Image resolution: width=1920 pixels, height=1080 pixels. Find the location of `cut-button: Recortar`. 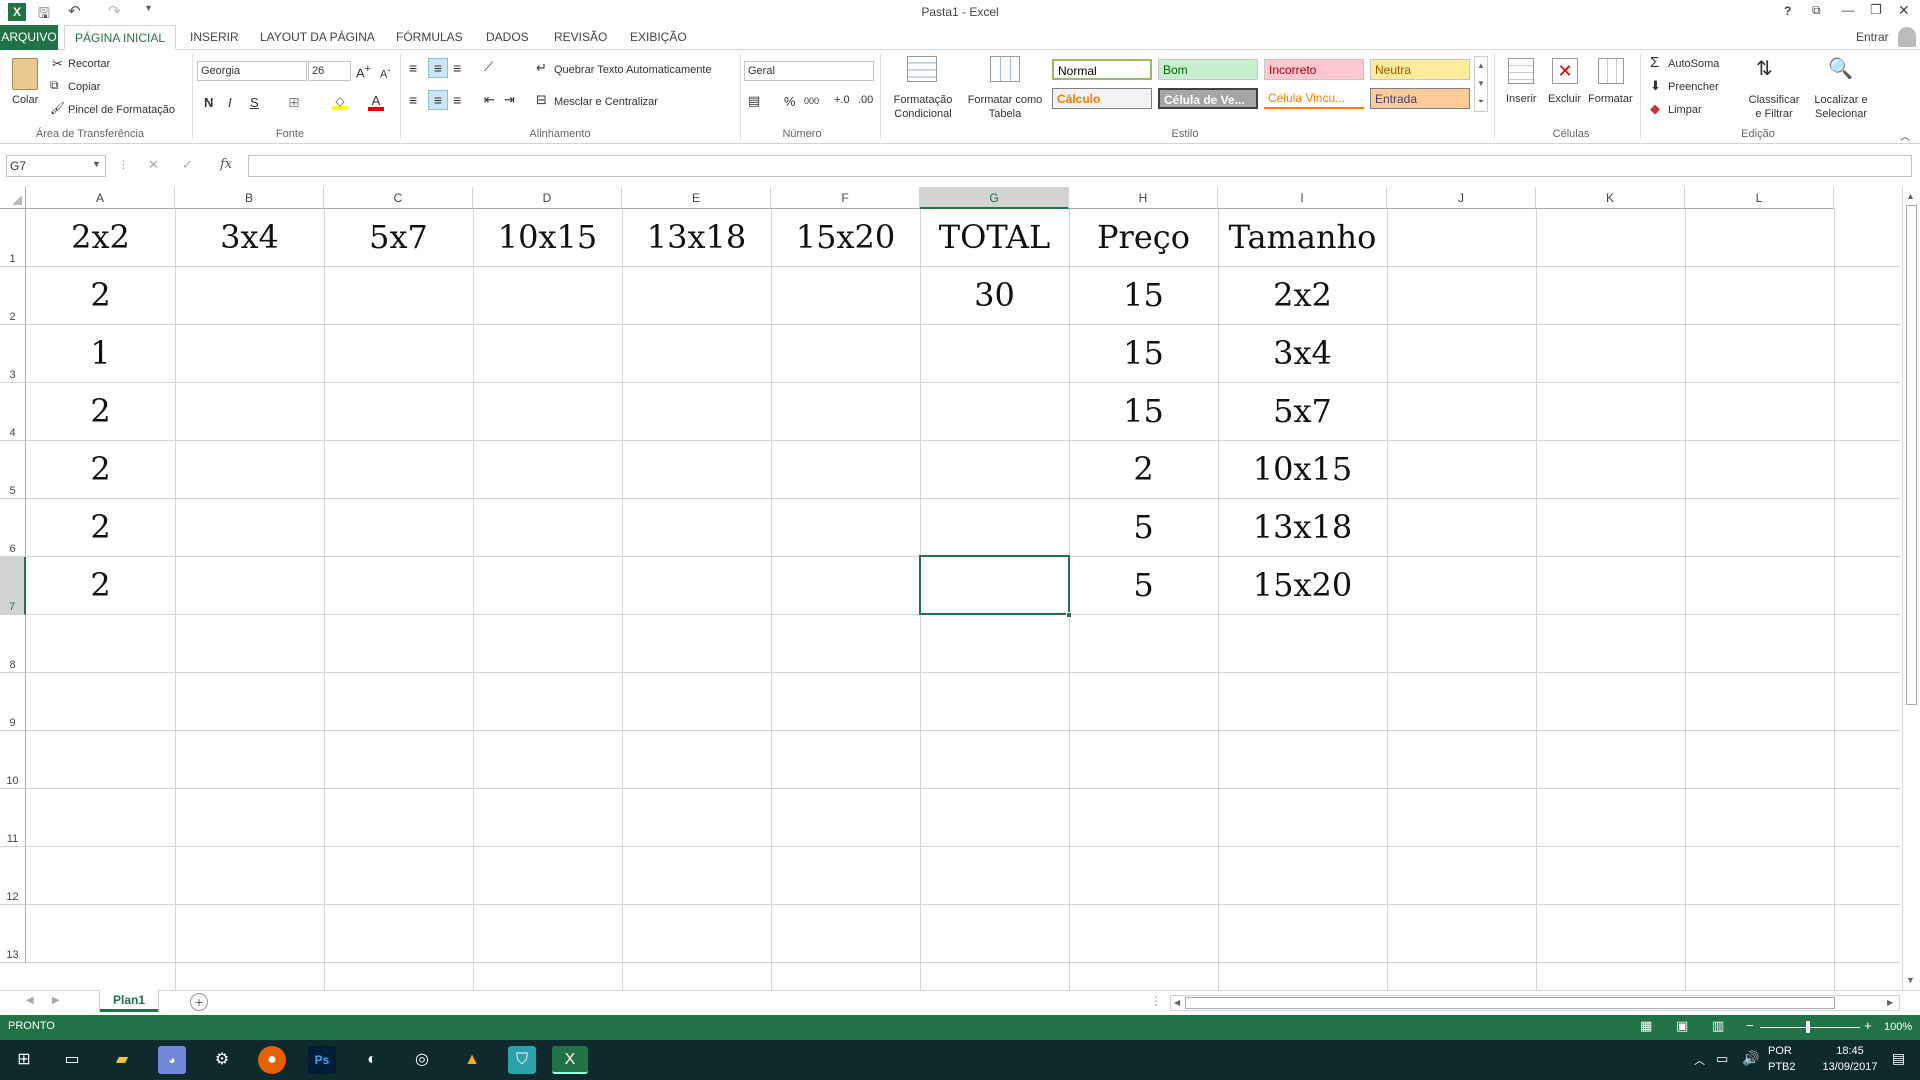

cut-button: Recortar is located at coordinates (89, 64).